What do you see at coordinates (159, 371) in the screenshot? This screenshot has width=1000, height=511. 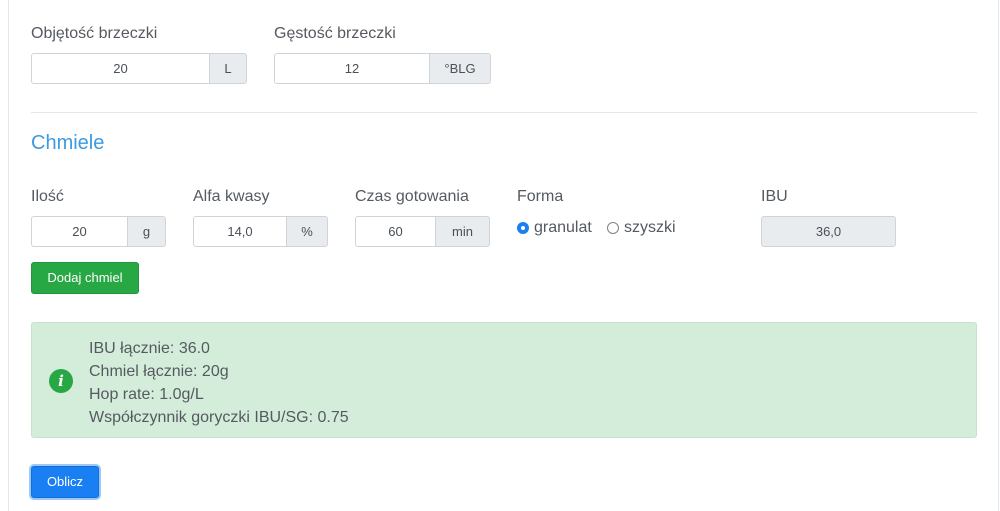 I see `summary-total-hops: Chmiel łącznie: 20g` at bounding box center [159, 371].